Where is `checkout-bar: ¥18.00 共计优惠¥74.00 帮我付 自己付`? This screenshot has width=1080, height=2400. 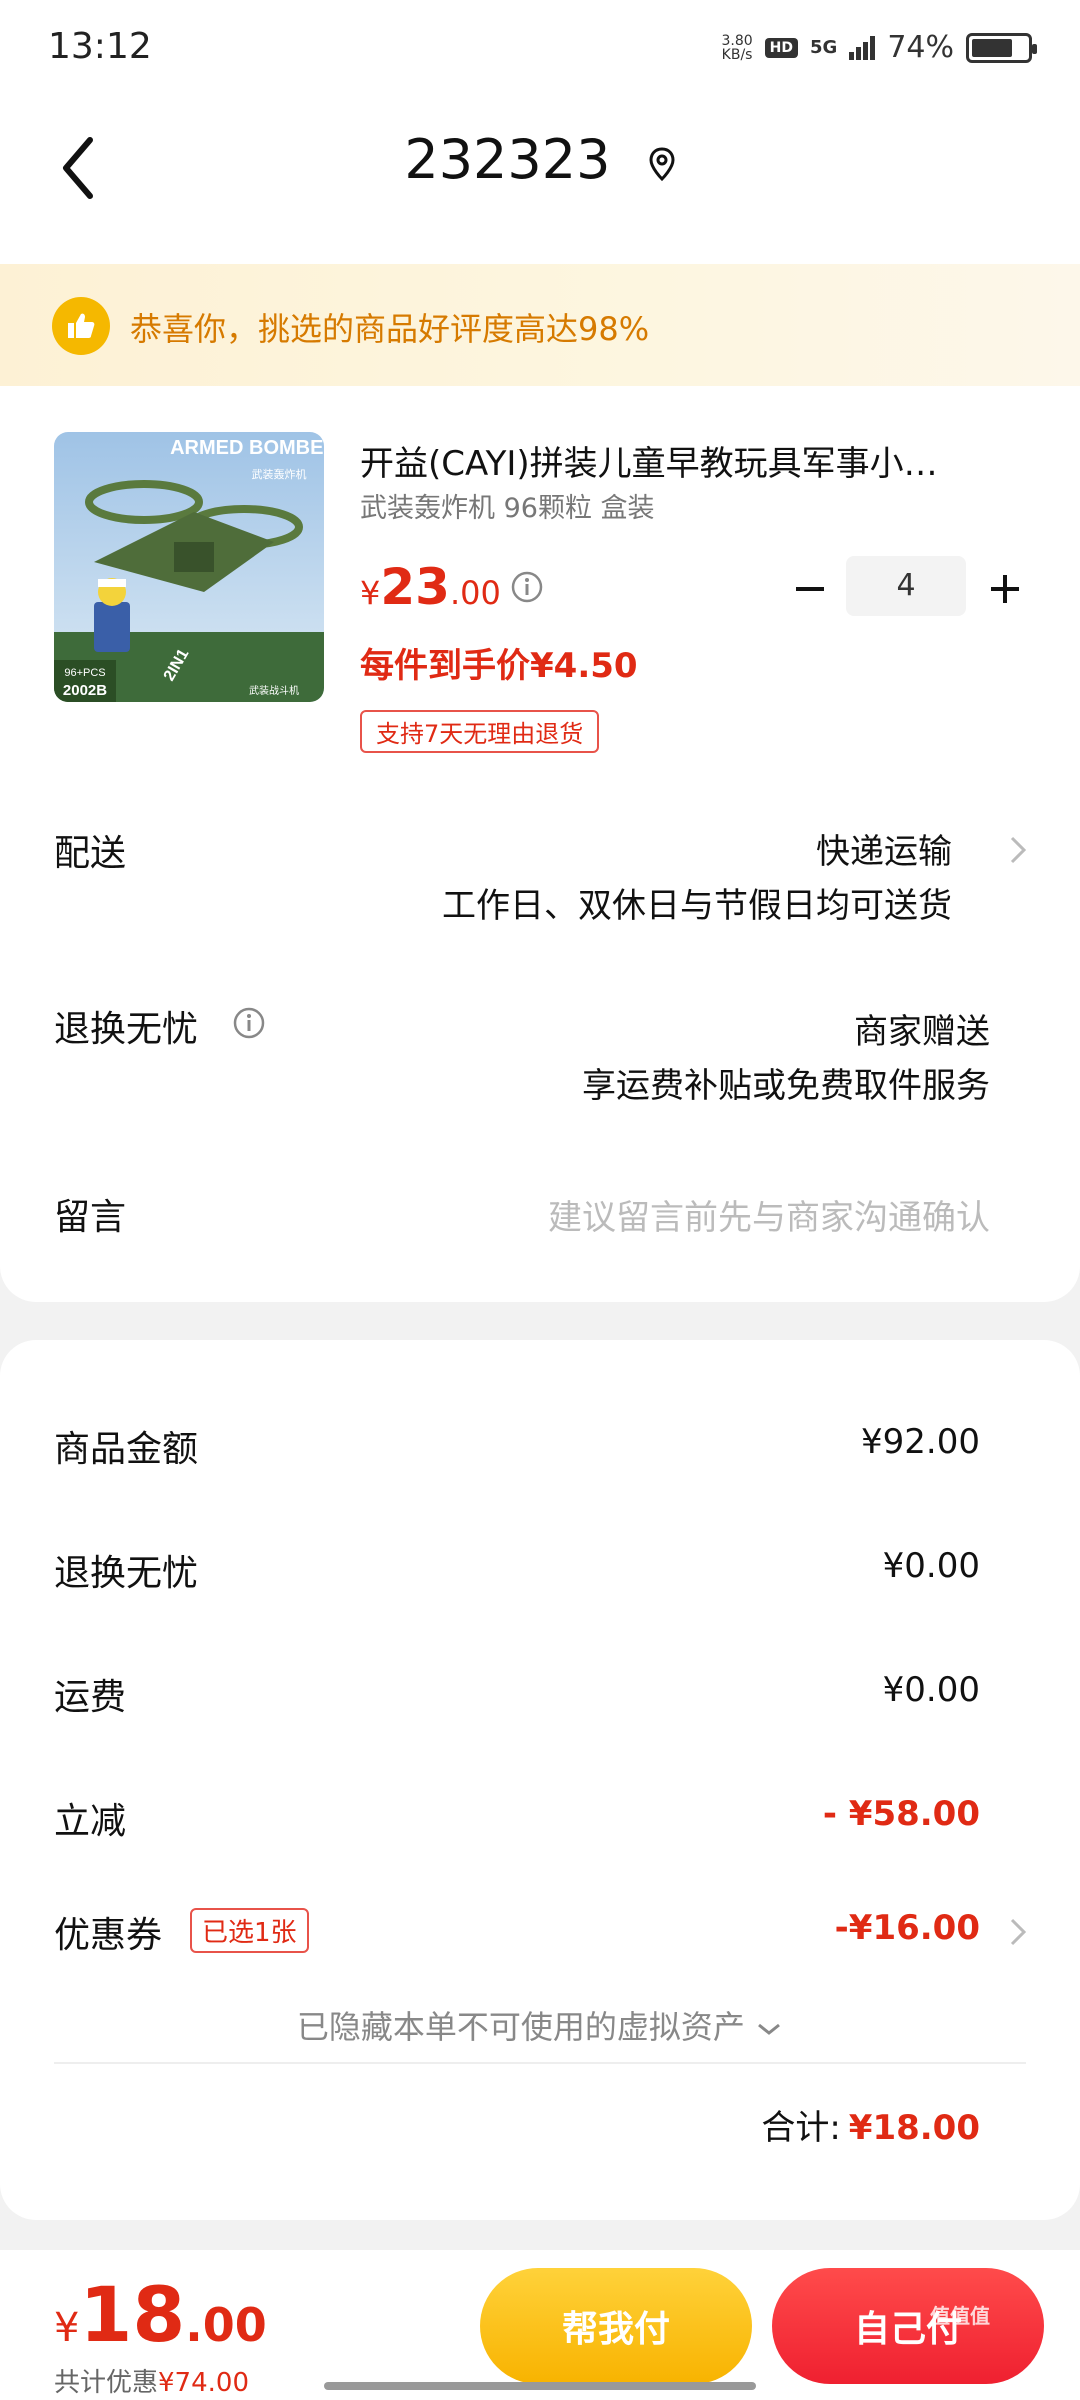
checkout-bar: ¥18.00 共计优惠¥74.00 帮我付 自己付 is located at coordinates (540, 2325).